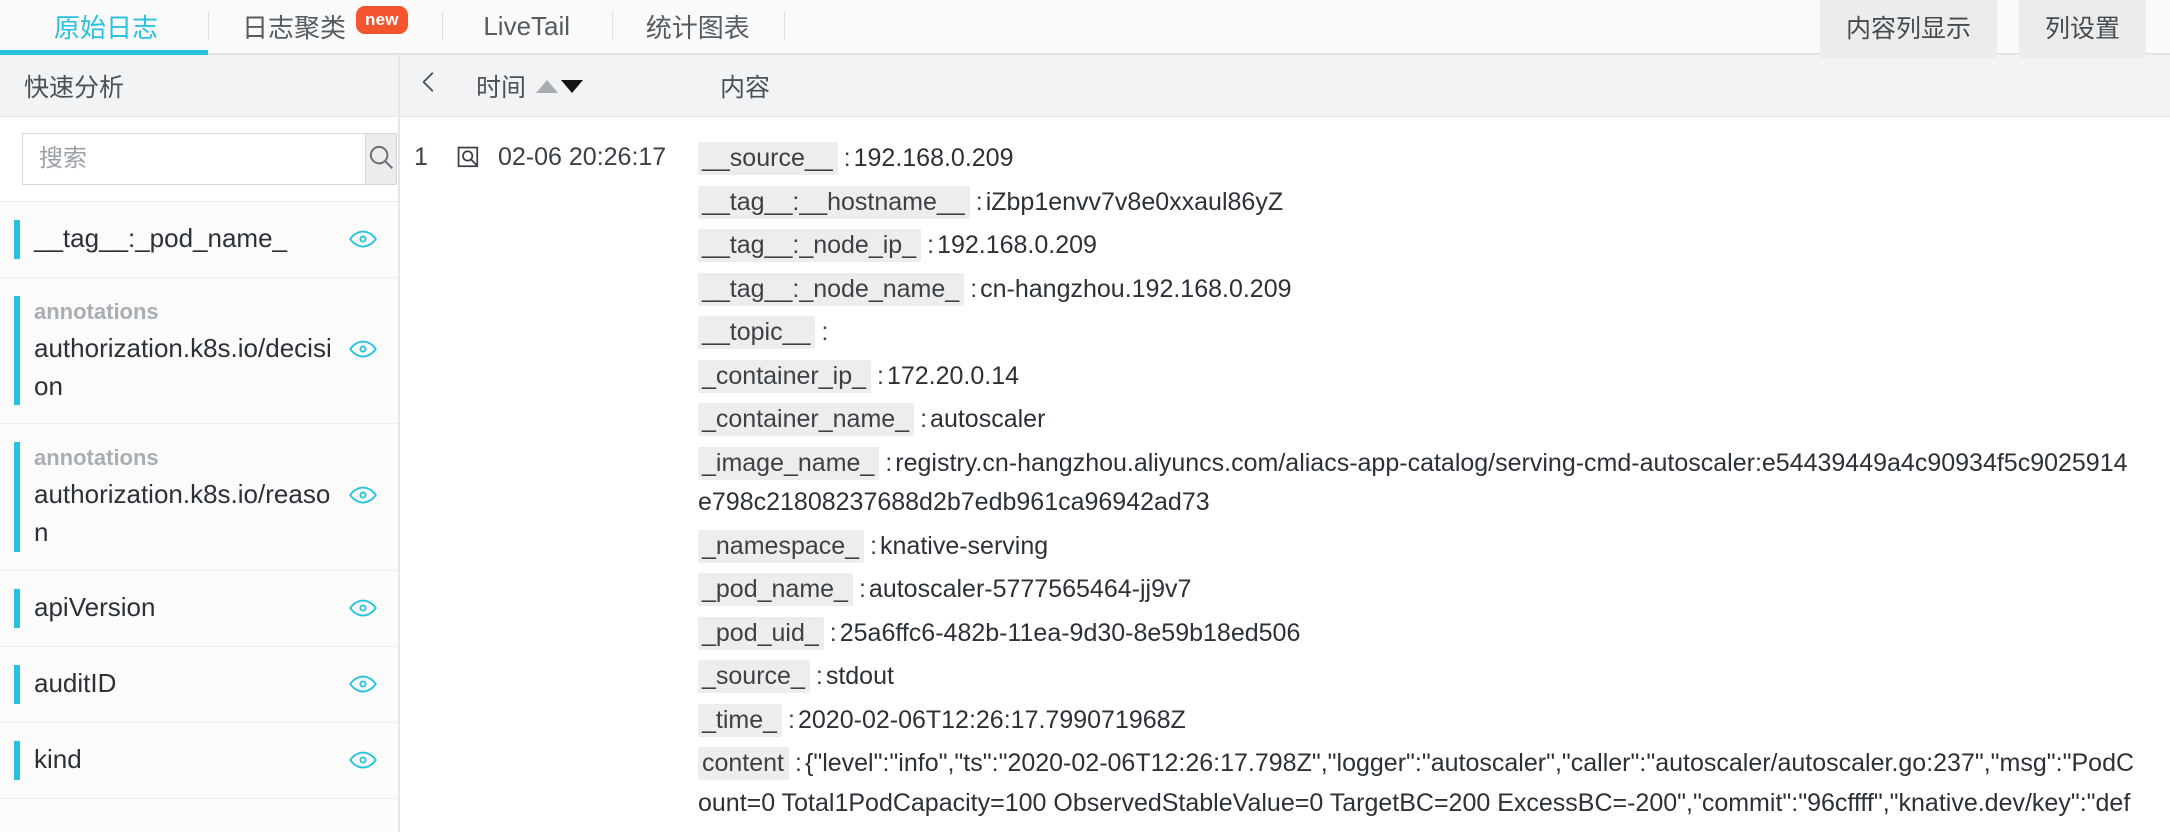 This screenshot has height=832, width=2170. I want to click on field-item-auditid: auditID, so click(199, 684).